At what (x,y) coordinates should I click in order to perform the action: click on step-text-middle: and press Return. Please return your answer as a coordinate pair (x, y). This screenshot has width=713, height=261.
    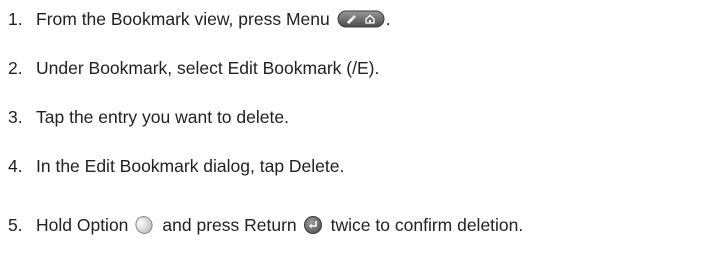
    Looking at the image, I should click on (229, 224).